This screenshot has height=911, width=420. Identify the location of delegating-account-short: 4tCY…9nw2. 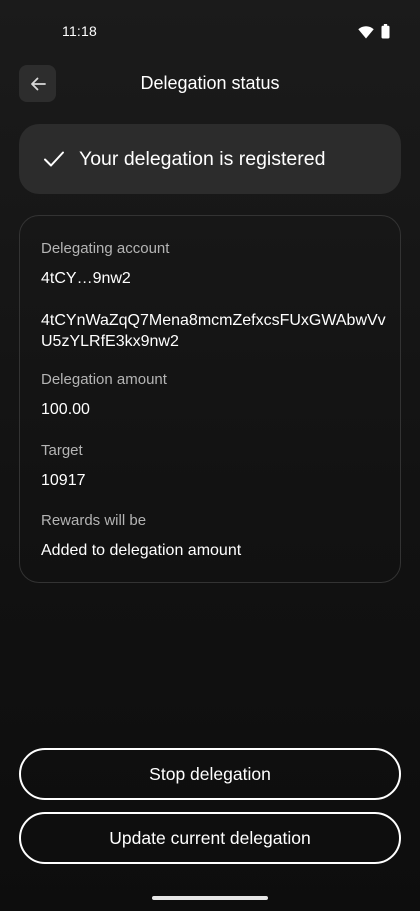
(86, 278).